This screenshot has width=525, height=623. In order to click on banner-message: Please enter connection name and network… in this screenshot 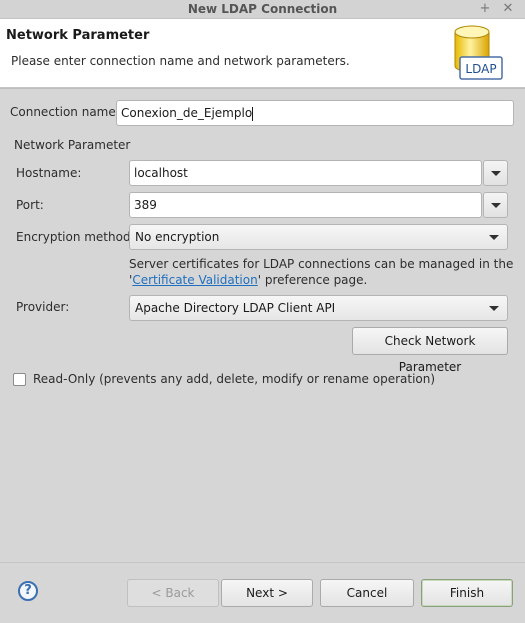, I will do `click(180, 61)`.